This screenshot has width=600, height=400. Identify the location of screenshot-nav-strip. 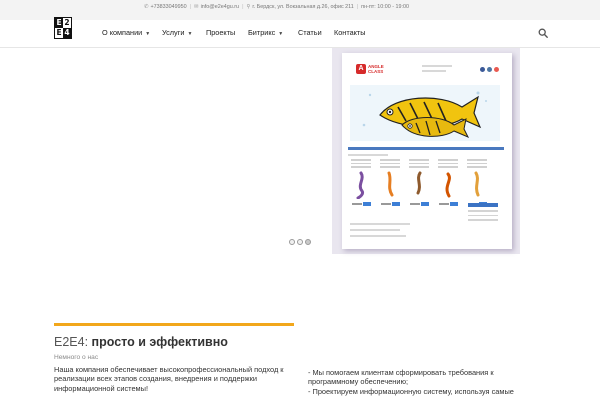
(426, 148).